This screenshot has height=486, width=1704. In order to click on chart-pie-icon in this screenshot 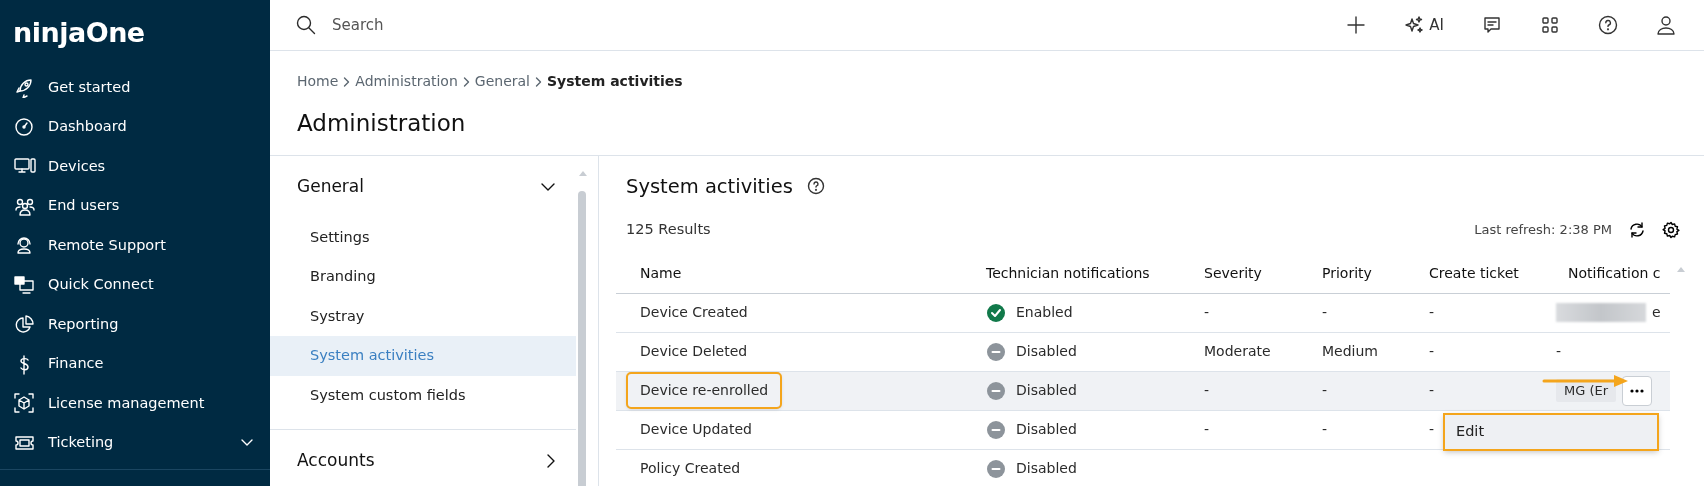, I will do `click(25, 325)`.